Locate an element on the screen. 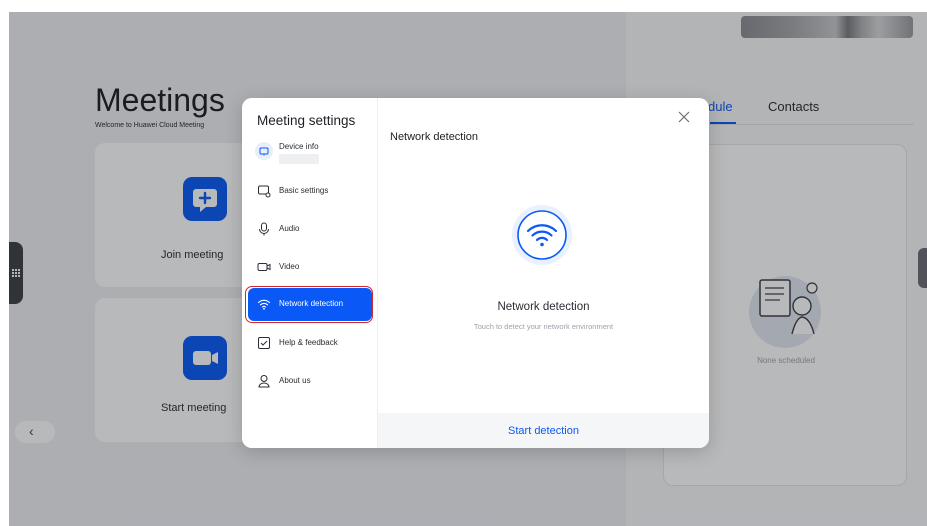 The height and width of the screenshot is (526, 927). sidebar-item-audio: Audio is located at coordinates (310, 229).